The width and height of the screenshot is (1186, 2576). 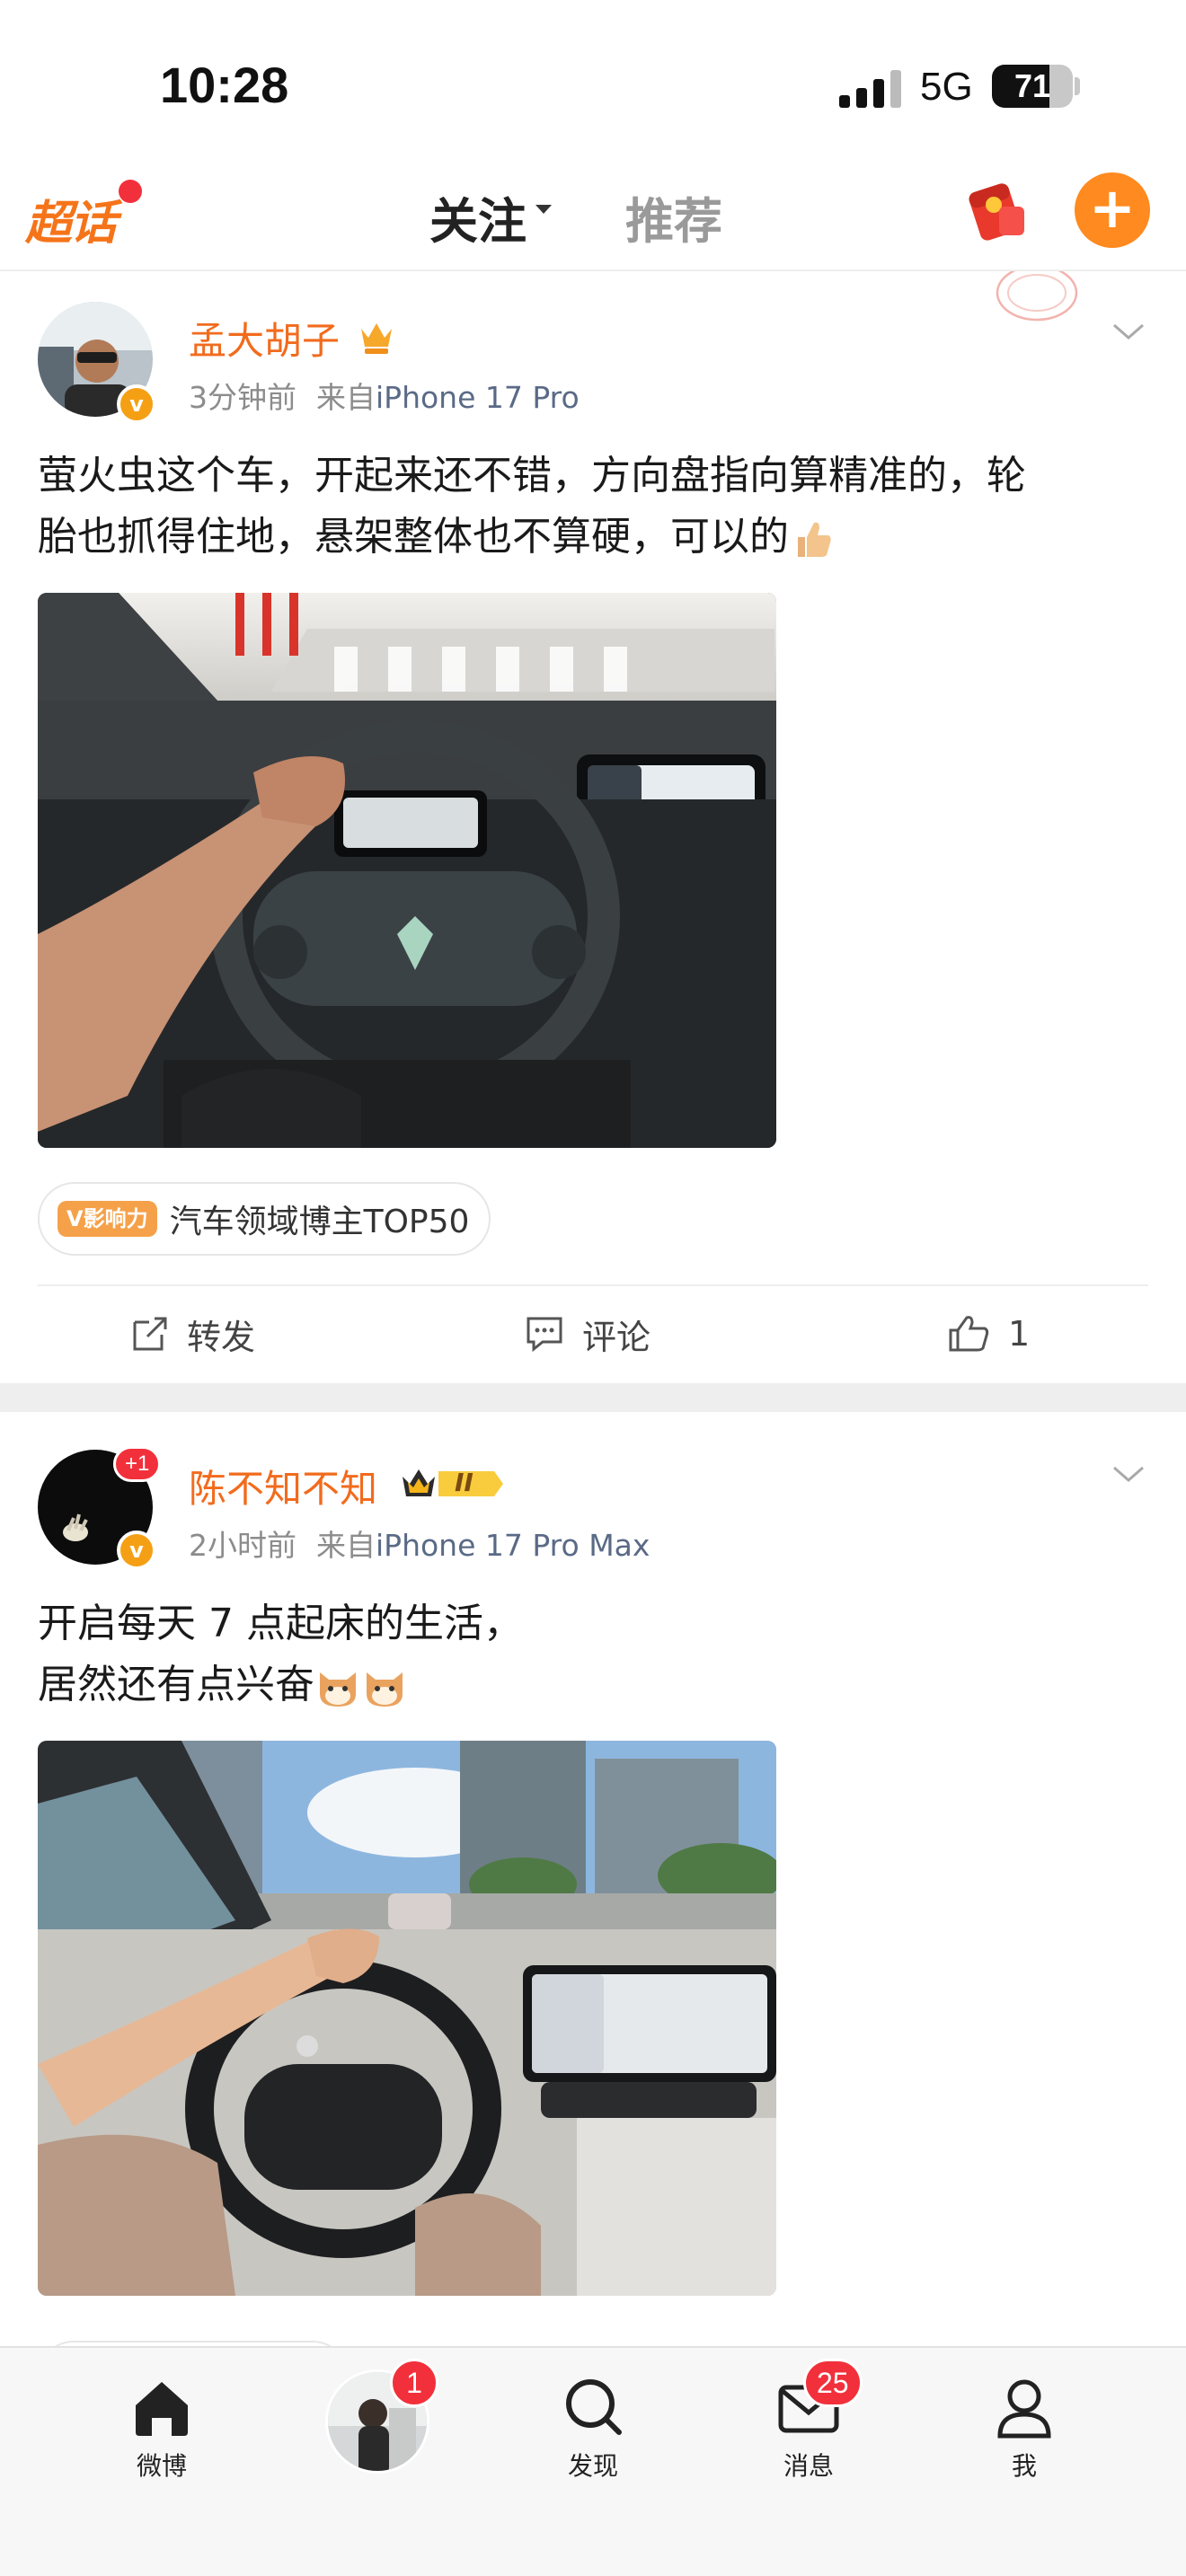 I want to click on post-text-line: 胎也抓得住地，悬架整体也不算硬，可以的, so click(x=413, y=537).